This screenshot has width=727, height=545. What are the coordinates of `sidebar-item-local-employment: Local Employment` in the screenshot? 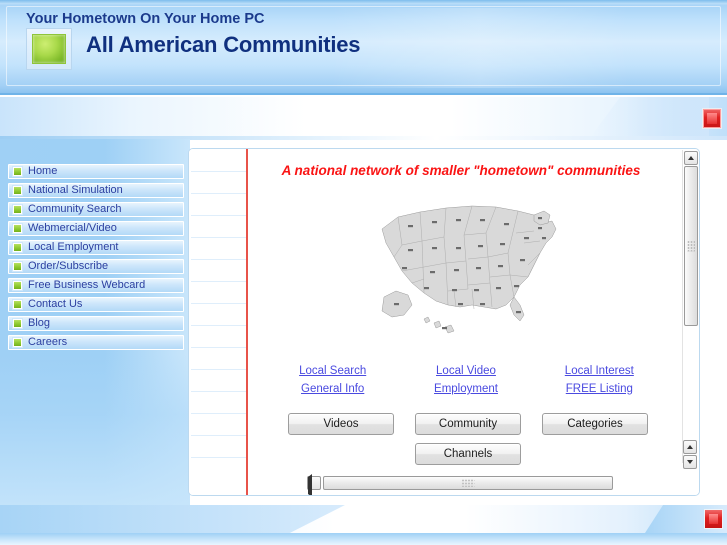 It's located at (96, 247).